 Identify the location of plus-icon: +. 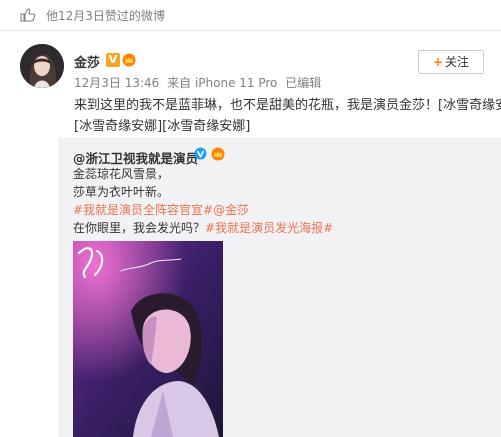
(438, 62).